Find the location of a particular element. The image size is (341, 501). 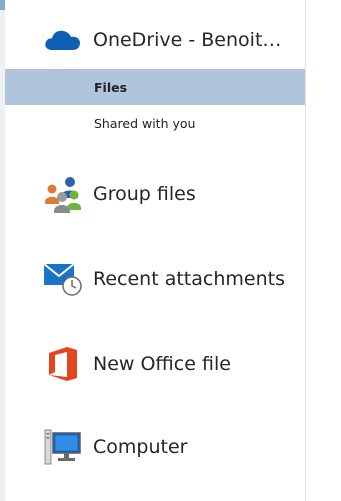

nav-item-new-office-file: New Office file is located at coordinates (155, 364).